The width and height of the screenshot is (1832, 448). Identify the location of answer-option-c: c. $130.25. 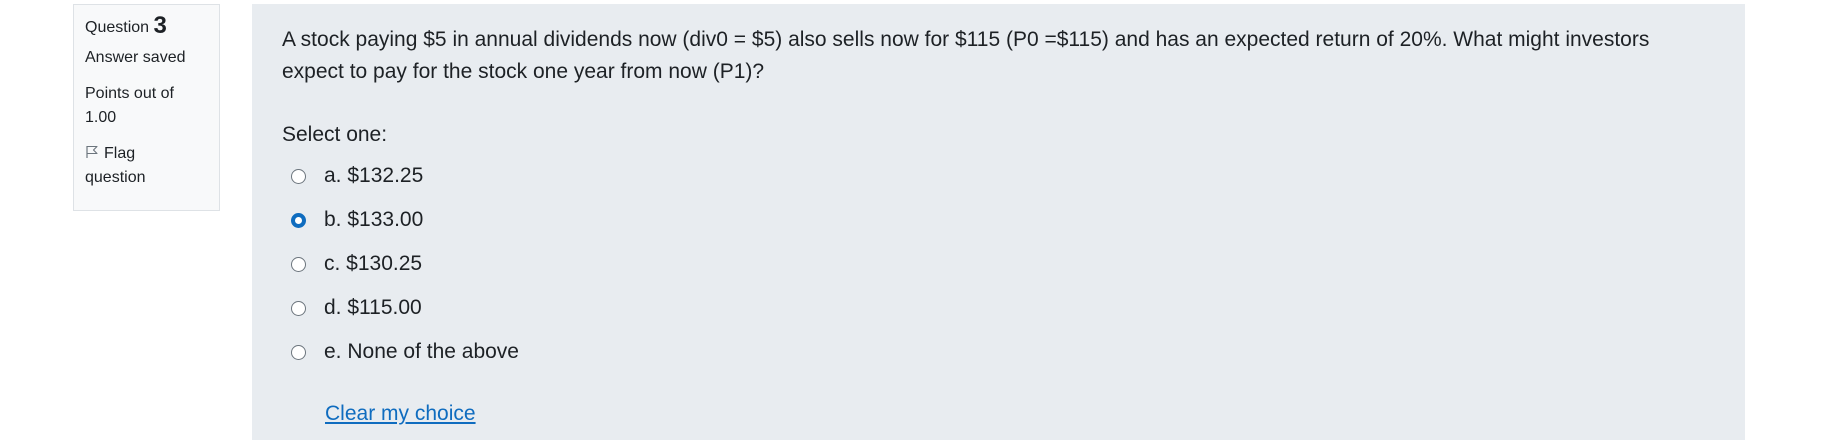
(998, 264).